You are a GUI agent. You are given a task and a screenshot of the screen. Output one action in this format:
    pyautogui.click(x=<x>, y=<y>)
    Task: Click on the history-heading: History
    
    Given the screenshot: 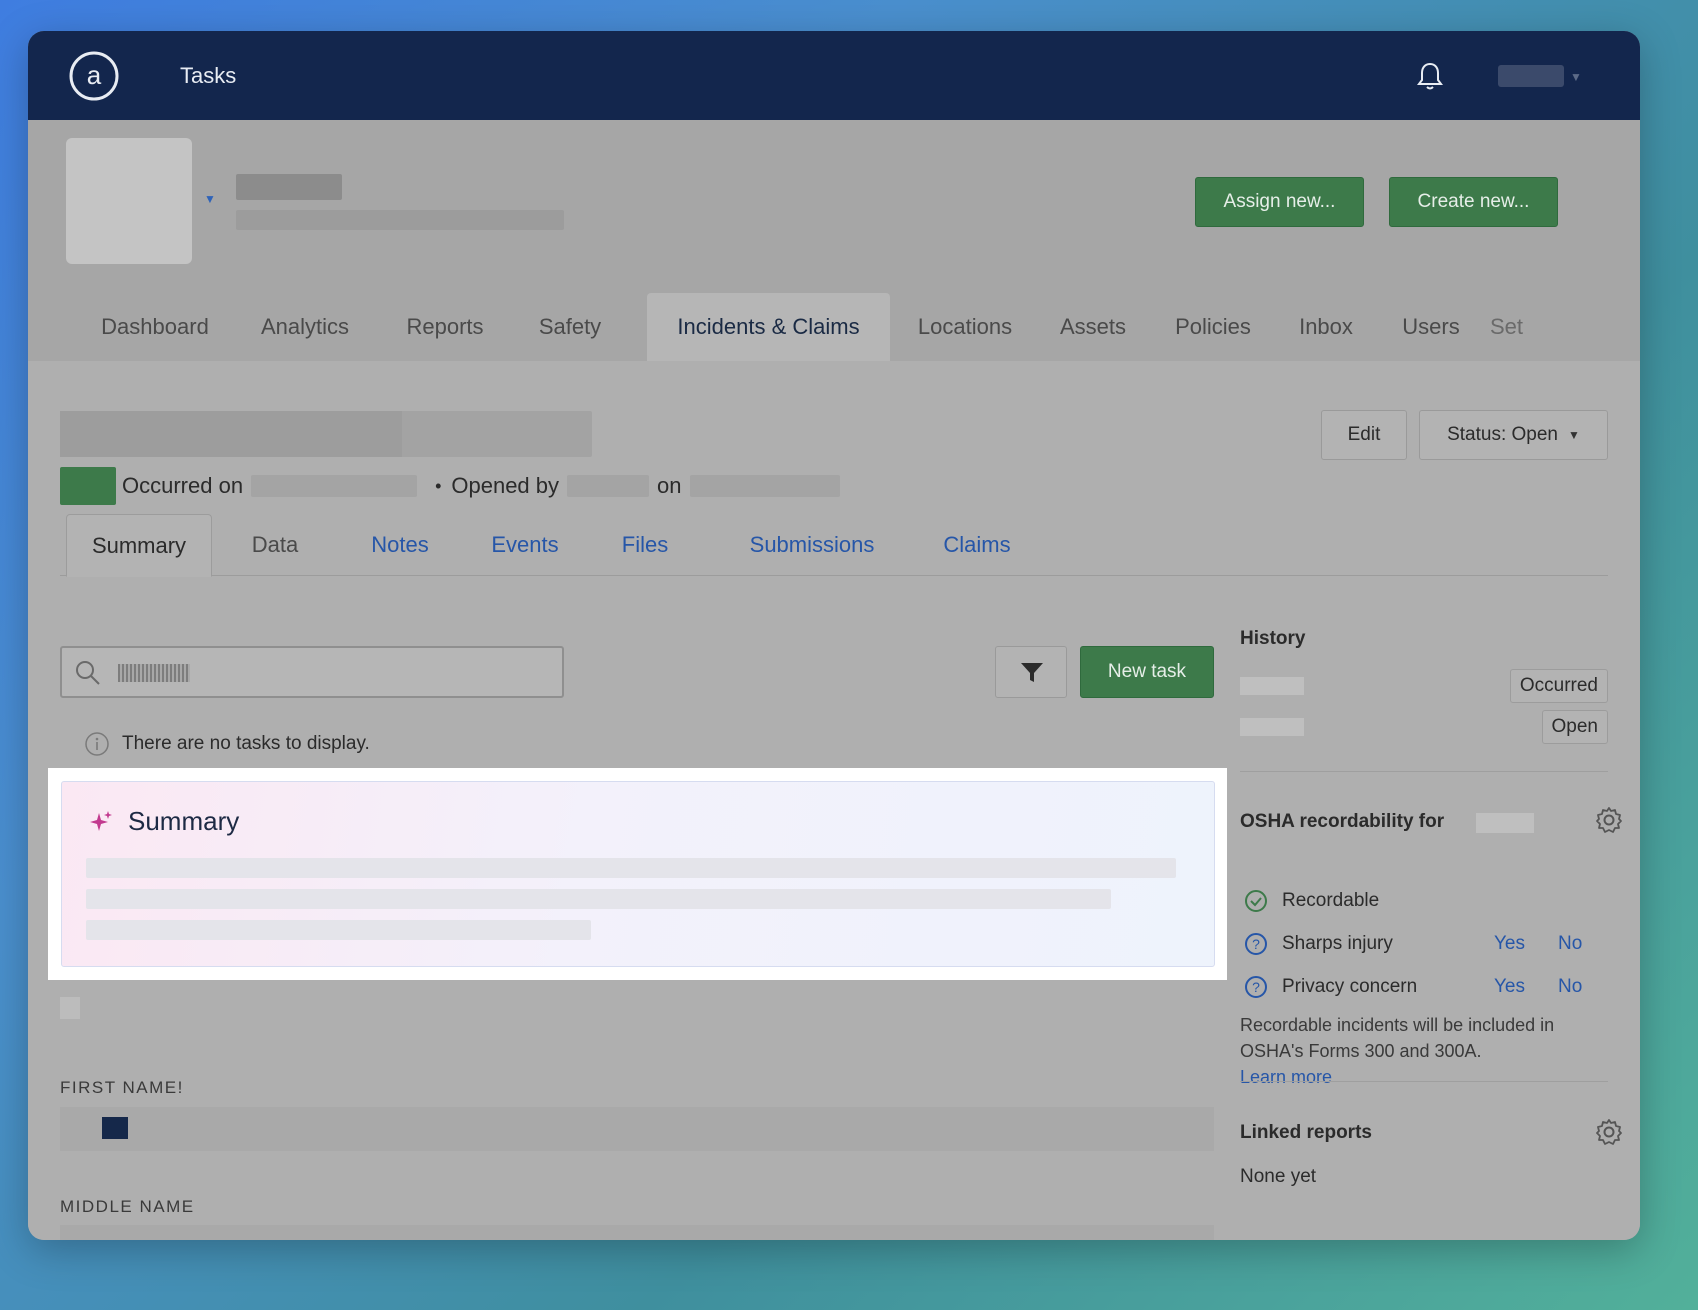 What is the action you would take?
    pyautogui.click(x=1273, y=638)
    